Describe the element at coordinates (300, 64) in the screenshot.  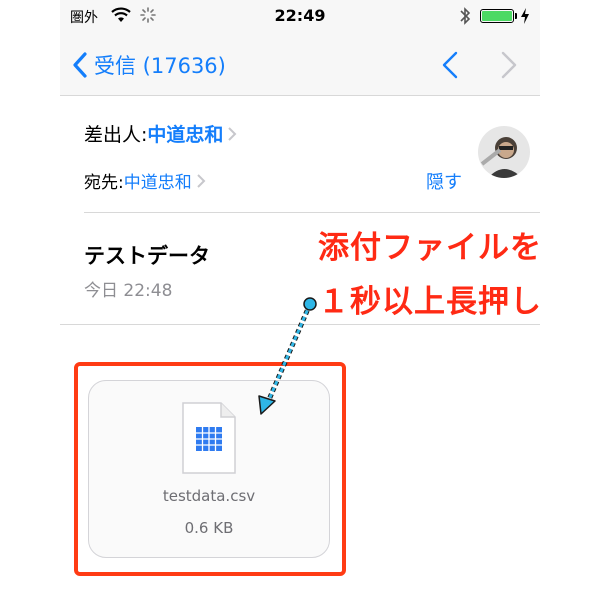
I see `nav-bar: 受信 (17636)` at that location.